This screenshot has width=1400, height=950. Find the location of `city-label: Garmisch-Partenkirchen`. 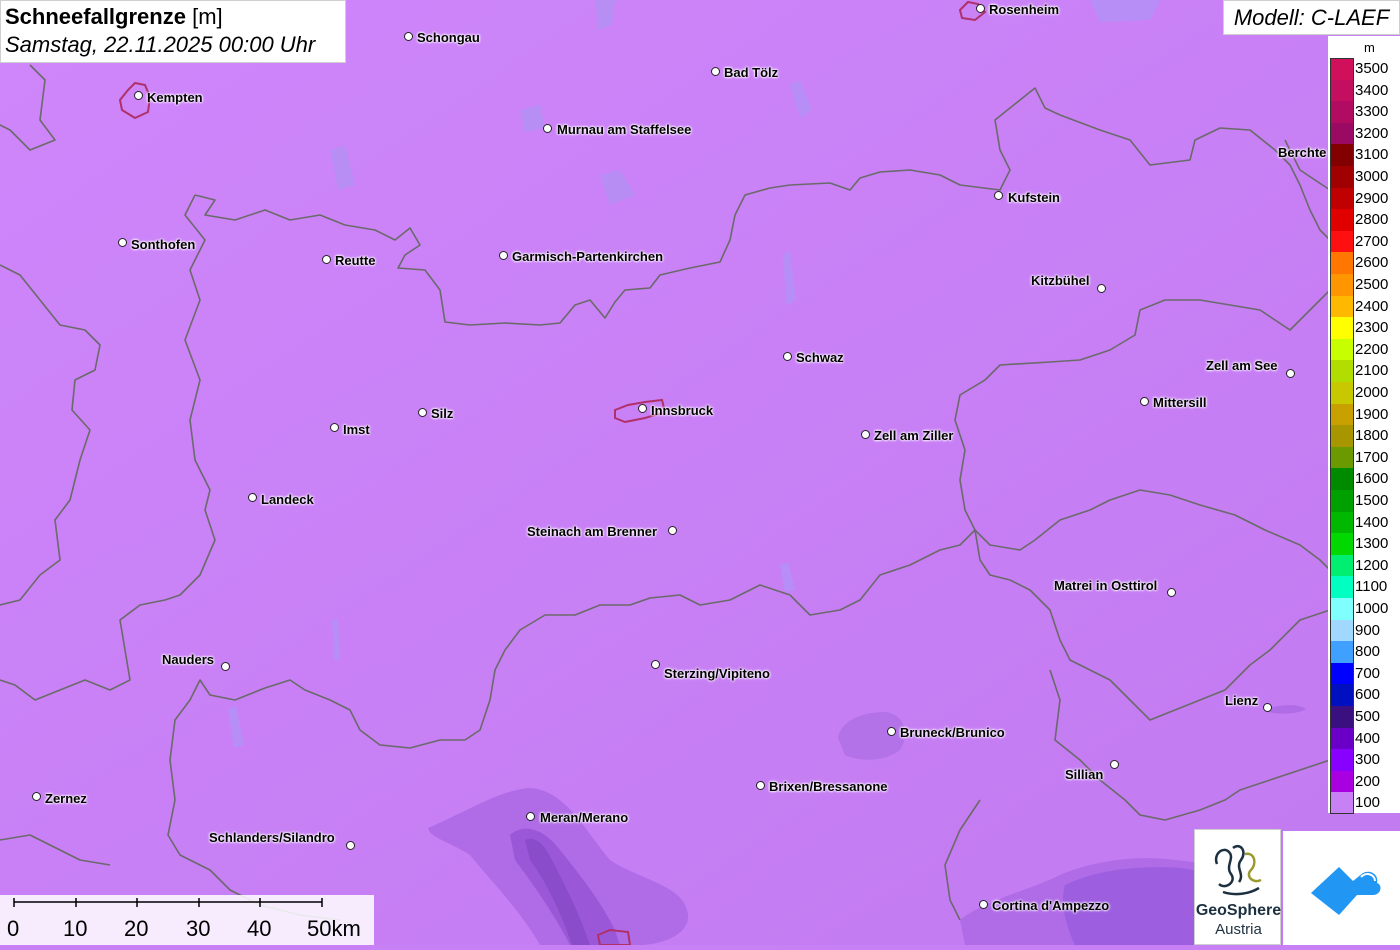

city-label: Garmisch-Partenkirchen is located at coordinates (588, 256).